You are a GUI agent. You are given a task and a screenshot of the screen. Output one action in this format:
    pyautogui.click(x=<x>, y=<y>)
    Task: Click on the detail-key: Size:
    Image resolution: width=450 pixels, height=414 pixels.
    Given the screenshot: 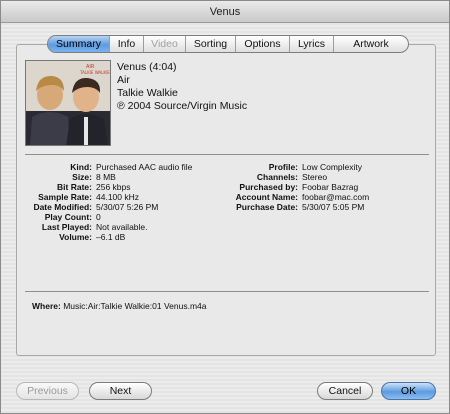 What is the action you would take?
    pyautogui.click(x=82, y=177)
    